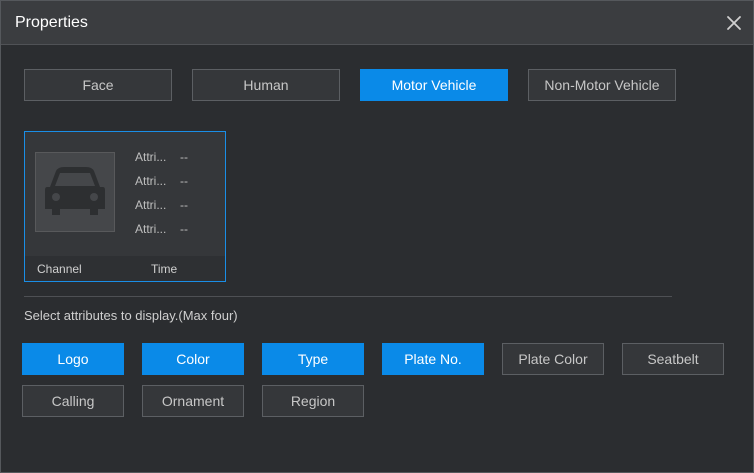  Describe the element at coordinates (164, 269) in the screenshot. I see `time-label: Time` at that location.